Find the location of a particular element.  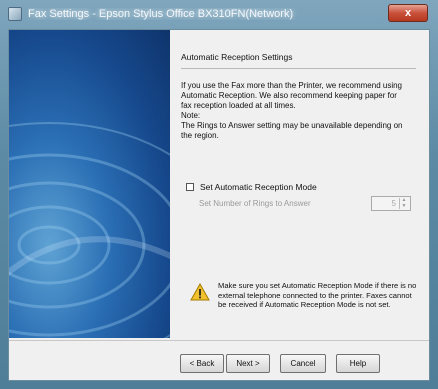

footer-divider is located at coordinates (219, 340).